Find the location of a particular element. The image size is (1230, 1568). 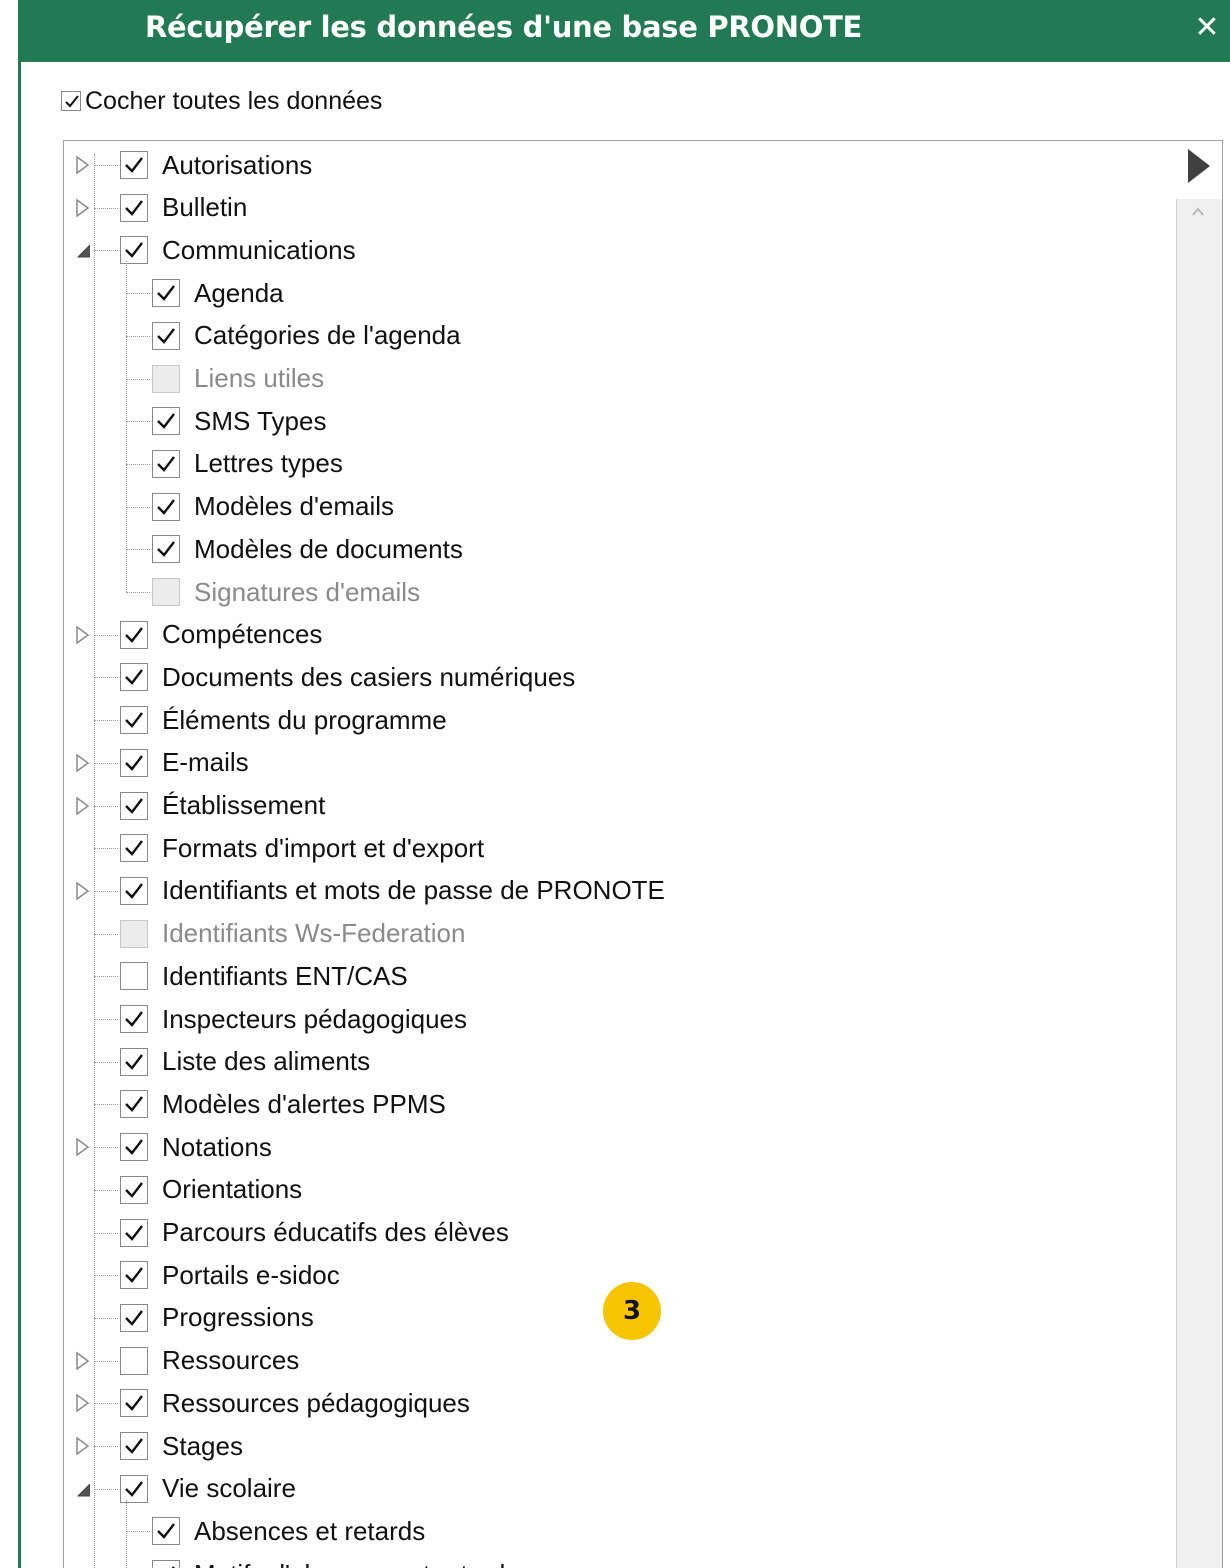

tree-item: Stages is located at coordinates (181, 1446).